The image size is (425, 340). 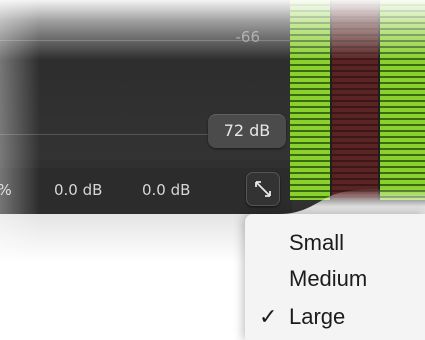 What do you see at coordinates (248, 37) in the screenshot?
I see `db-scale-label: -66` at bounding box center [248, 37].